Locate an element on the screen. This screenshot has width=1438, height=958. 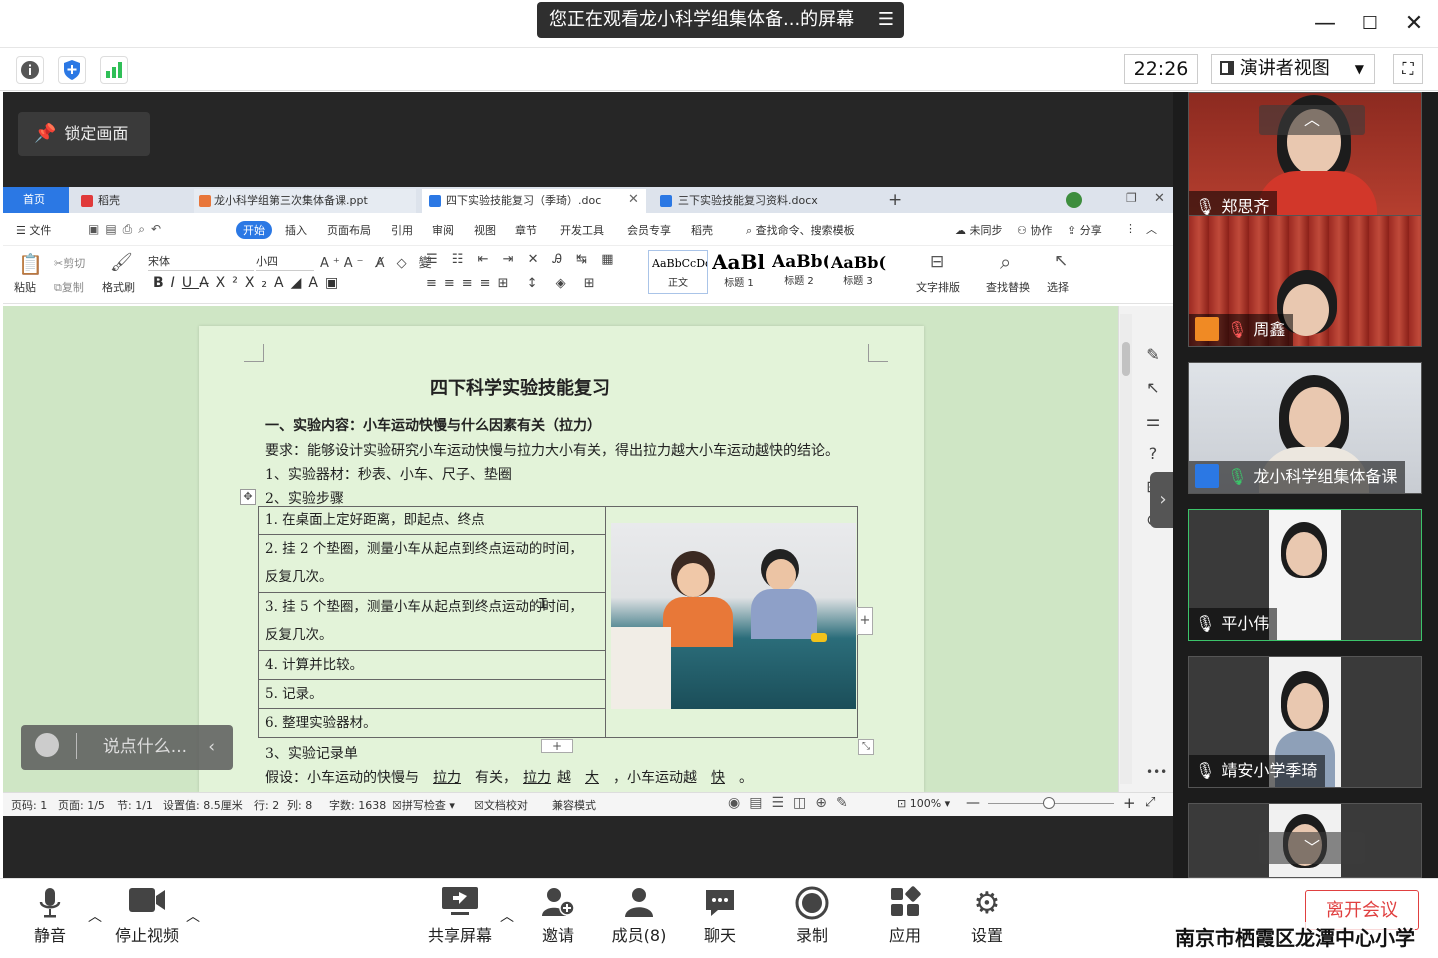
tab-active-doc: 四下实验技能复习（季琦）.doc is located at coordinates (534, 201).